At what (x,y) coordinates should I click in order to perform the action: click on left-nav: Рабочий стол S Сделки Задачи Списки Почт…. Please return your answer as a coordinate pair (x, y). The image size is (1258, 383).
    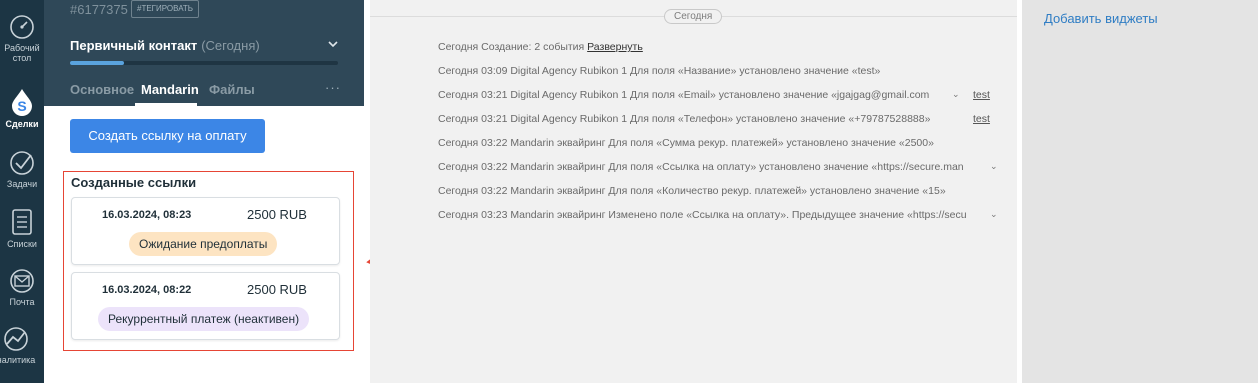
    Looking at the image, I should click on (22, 191).